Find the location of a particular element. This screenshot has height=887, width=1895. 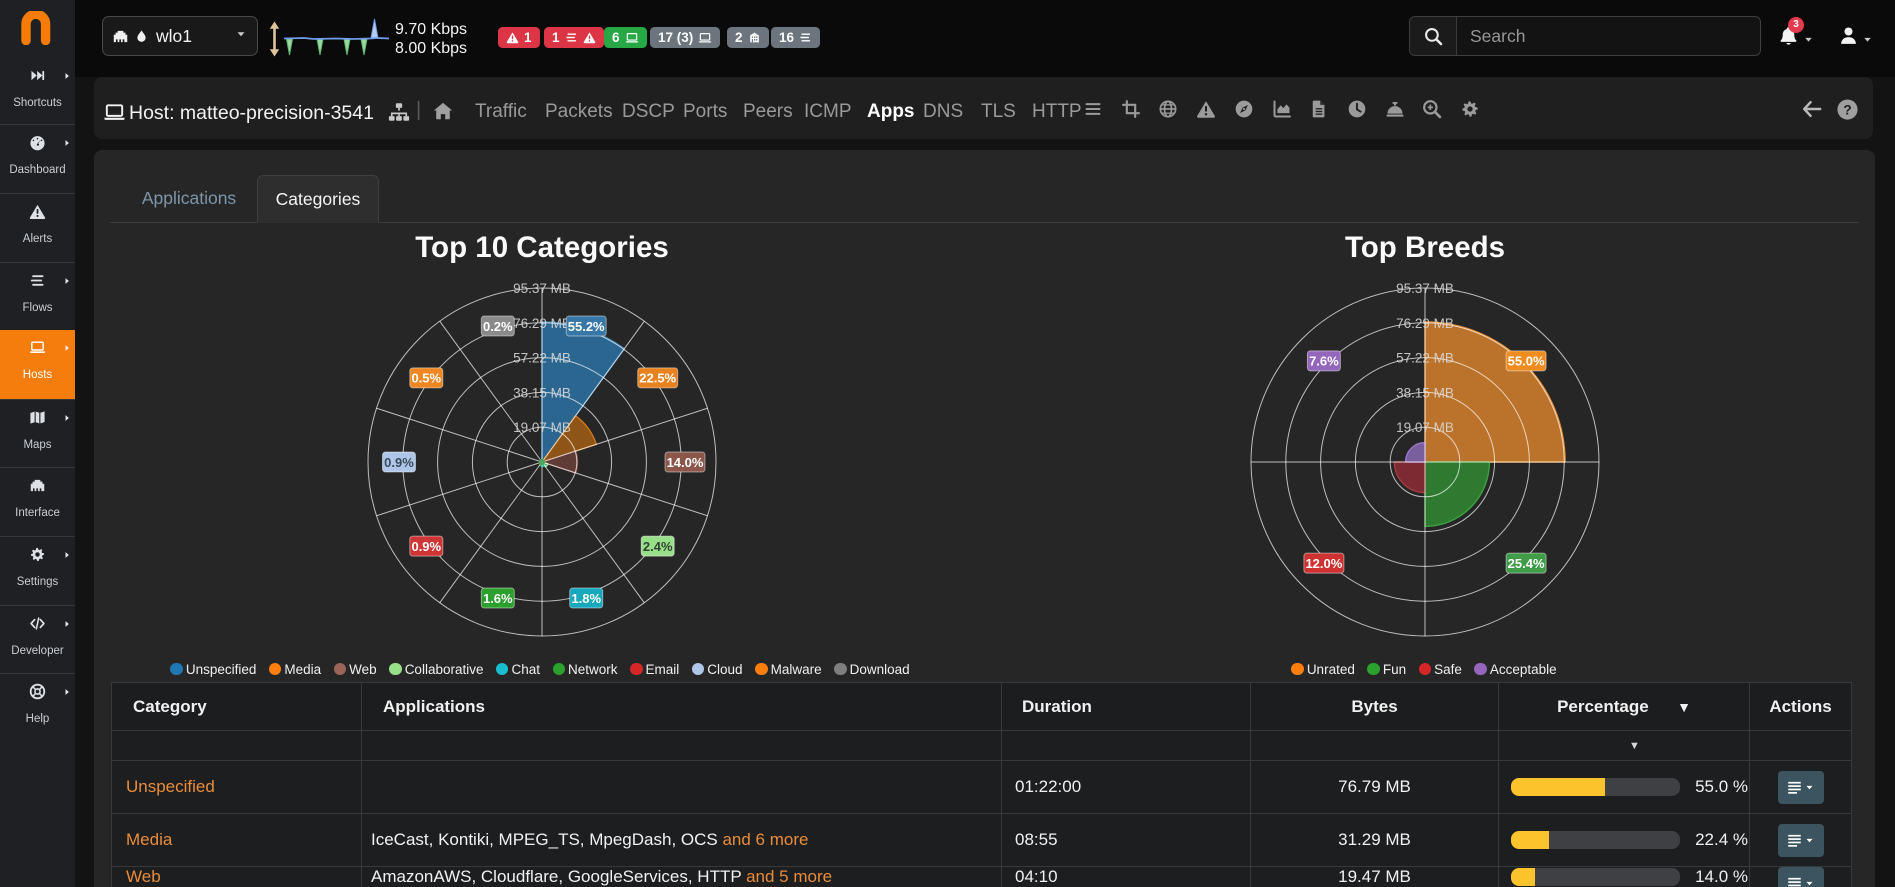

svg-text: 55.2% is located at coordinates (586, 326).